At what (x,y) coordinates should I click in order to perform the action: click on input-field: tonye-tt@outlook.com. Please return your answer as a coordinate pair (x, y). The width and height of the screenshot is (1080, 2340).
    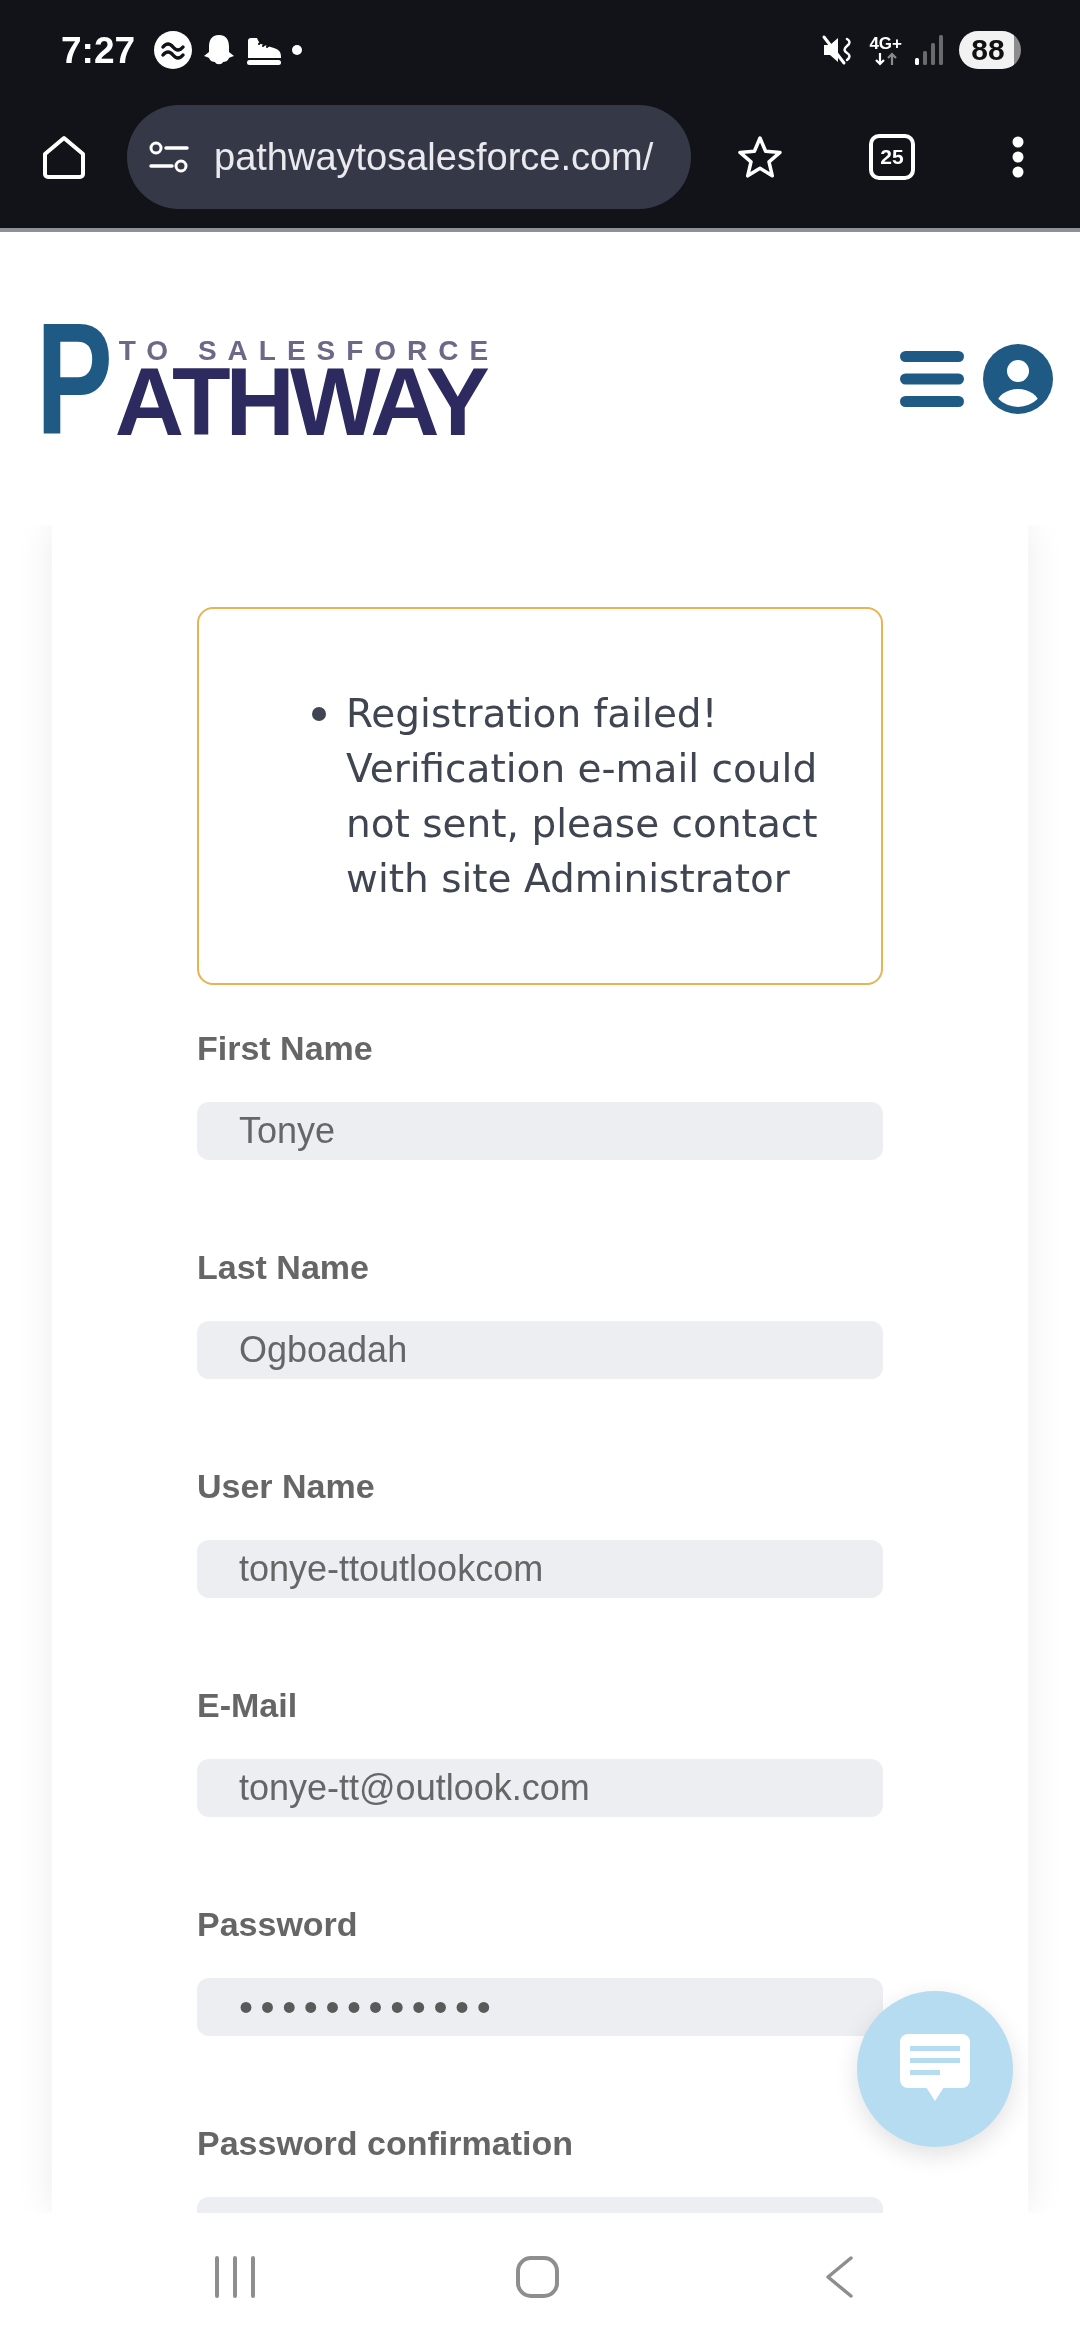
    Looking at the image, I should click on (540, 1788).